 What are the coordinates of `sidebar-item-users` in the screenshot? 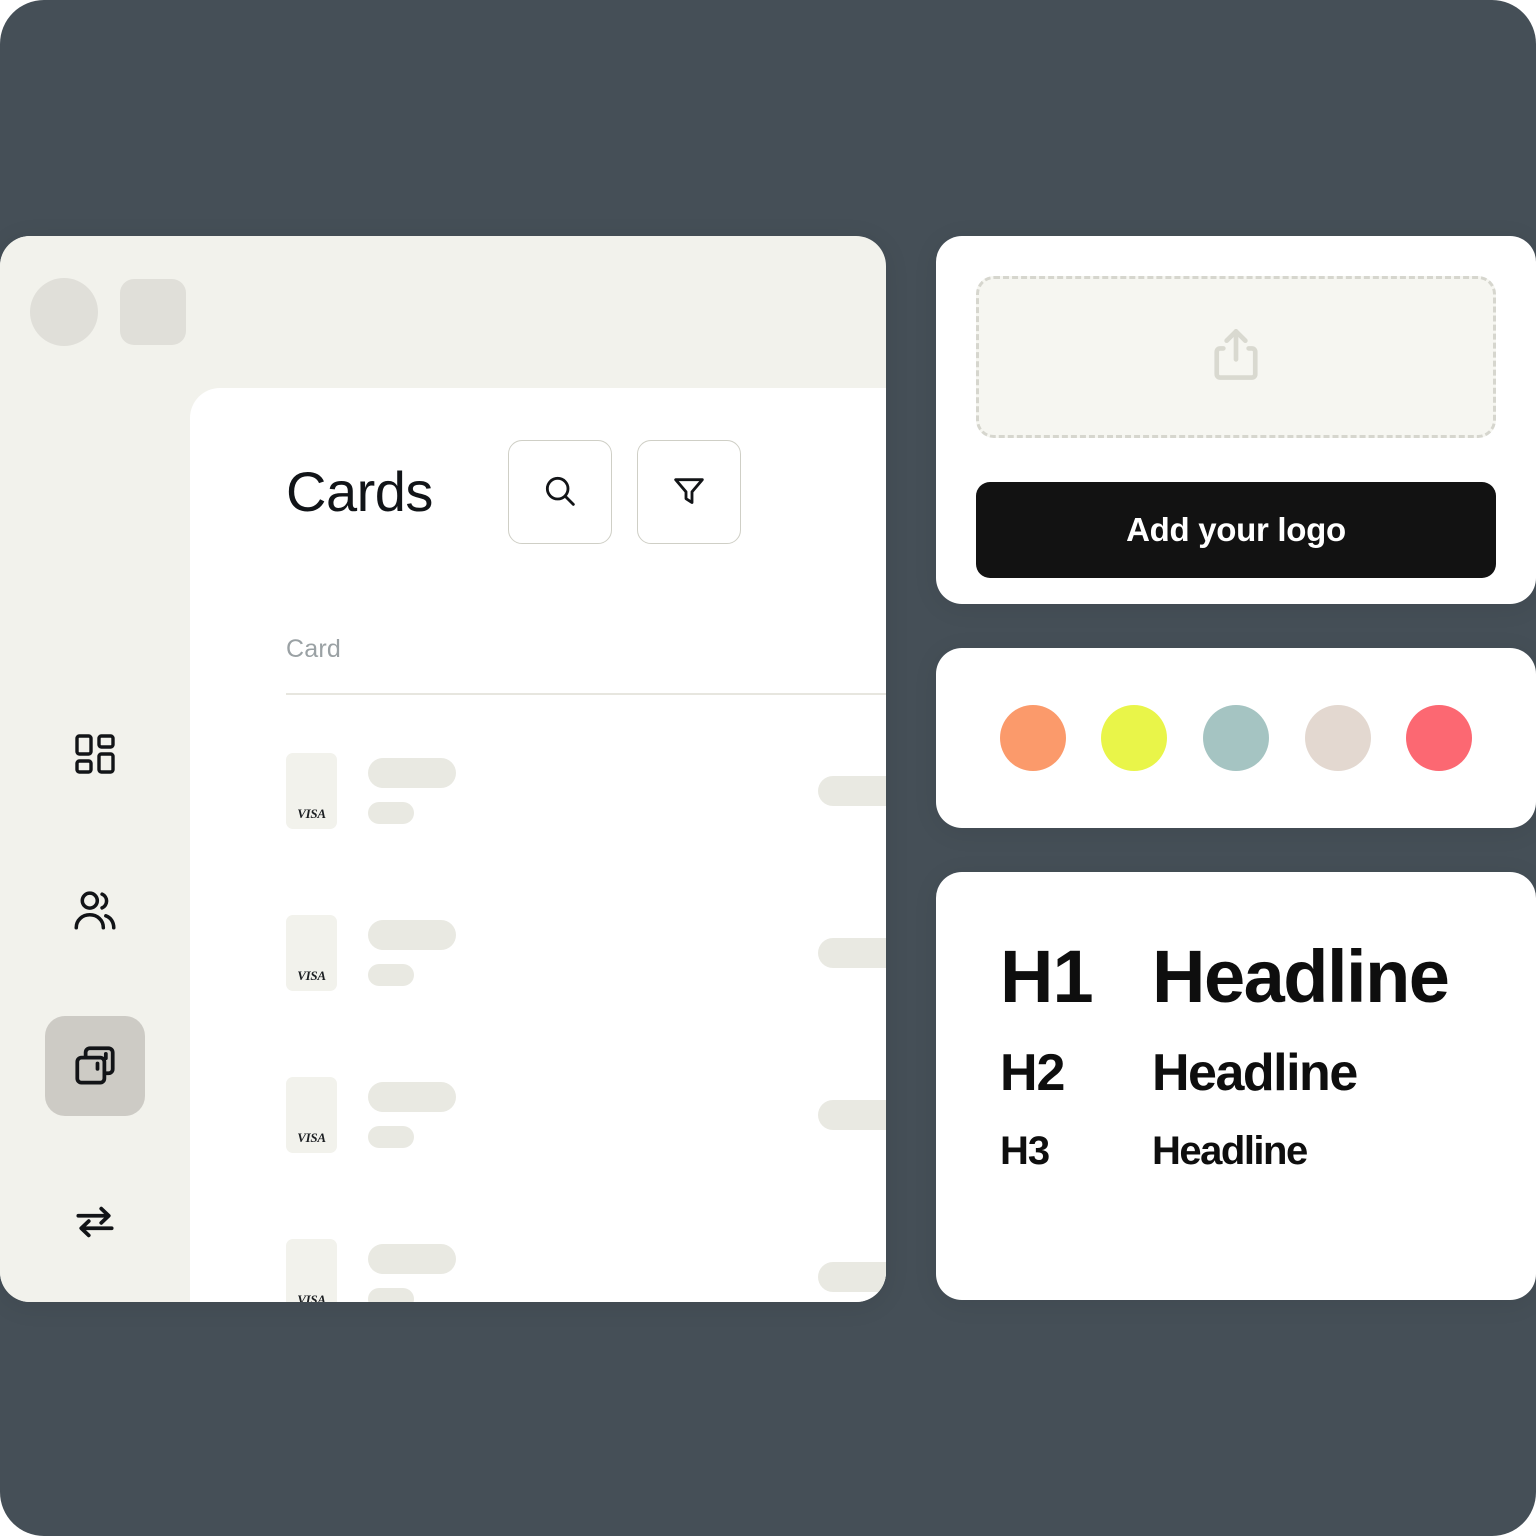 It's located at (95, 910).